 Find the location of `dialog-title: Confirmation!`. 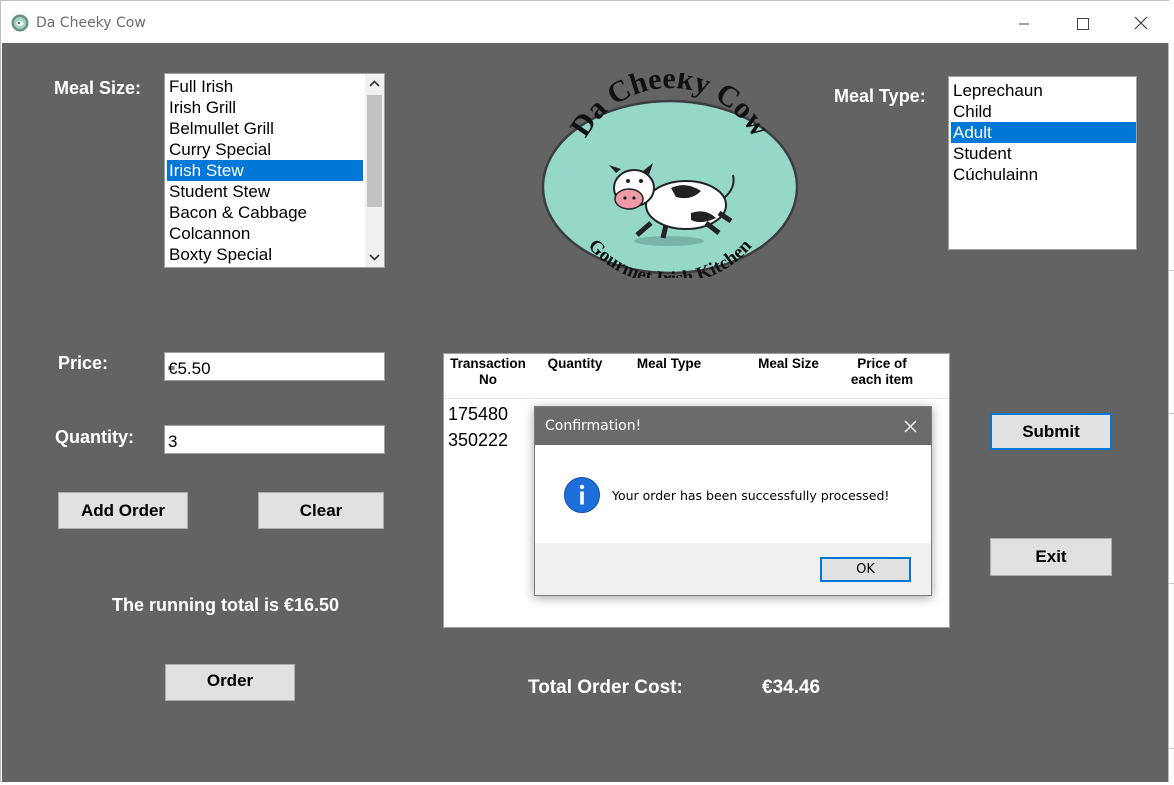

dialog-title: Confirmation! is located at coordinates (593, 426).